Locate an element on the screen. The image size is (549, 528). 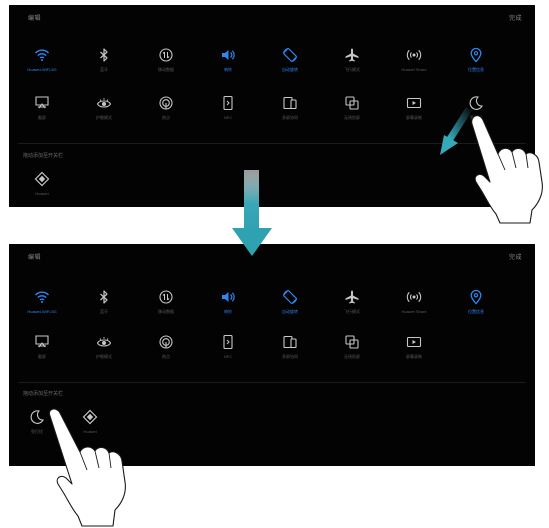
transition-arrow-icon is located at coordinates (252, 213).